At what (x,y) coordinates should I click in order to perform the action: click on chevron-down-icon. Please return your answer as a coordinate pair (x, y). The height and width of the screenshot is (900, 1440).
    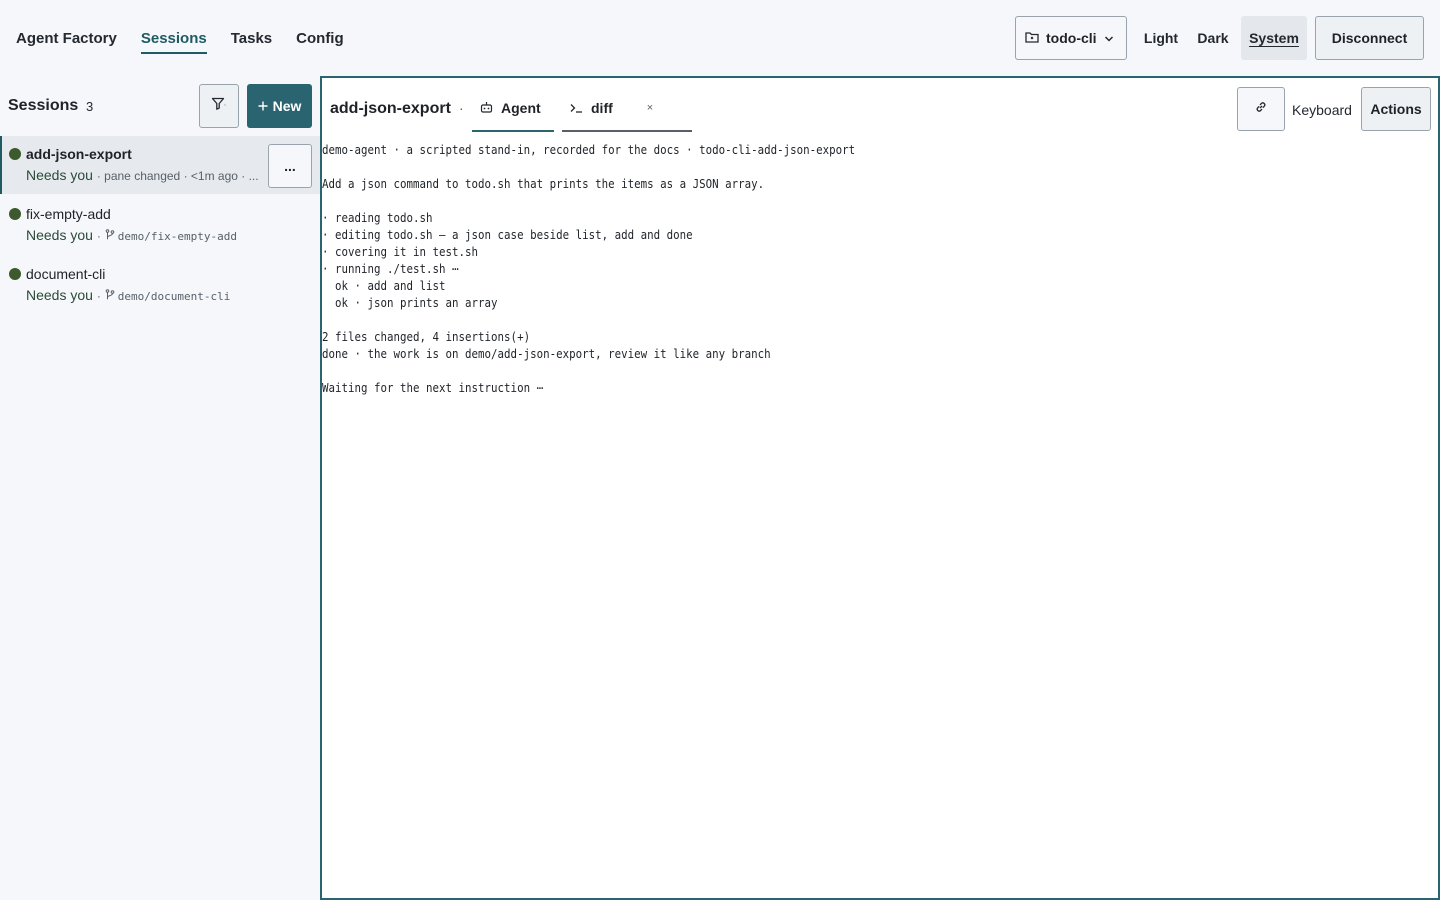
    Looking at the image, I should click on (1109, 38).